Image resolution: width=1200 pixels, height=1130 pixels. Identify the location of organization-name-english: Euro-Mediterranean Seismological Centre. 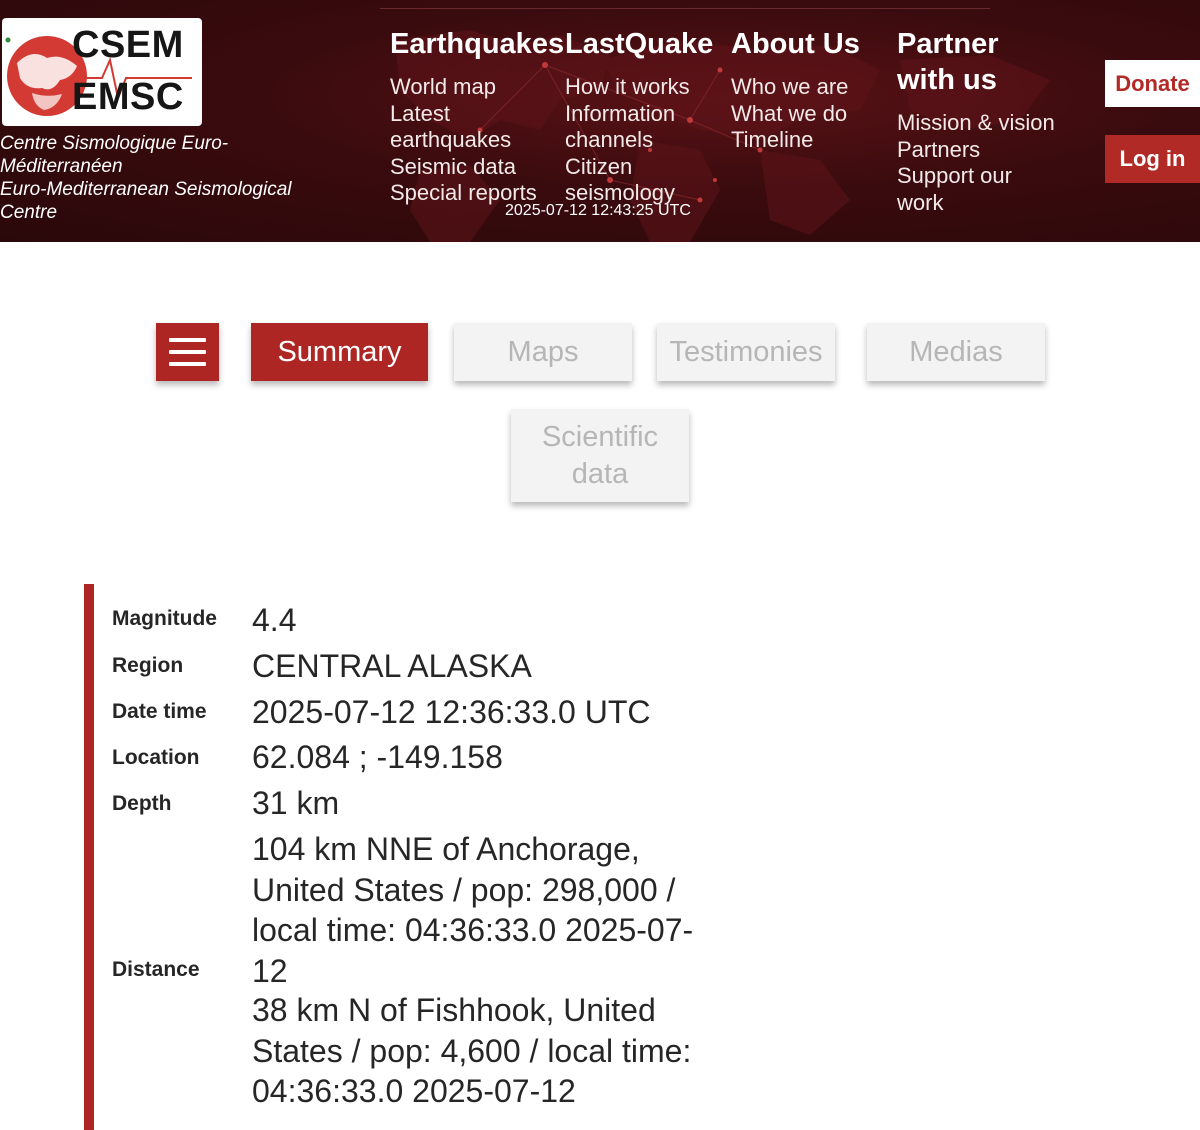
(146, 201).